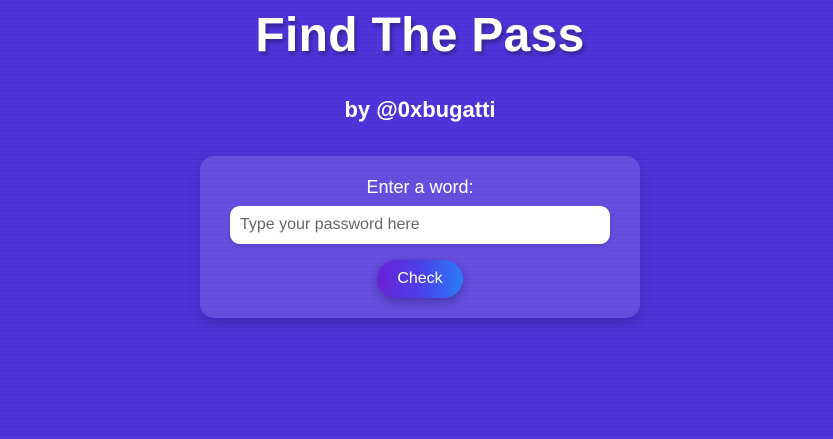 Image resolution: width=833 pixels, height=439 pixels. I want to click on password-input, so click(420, 225).